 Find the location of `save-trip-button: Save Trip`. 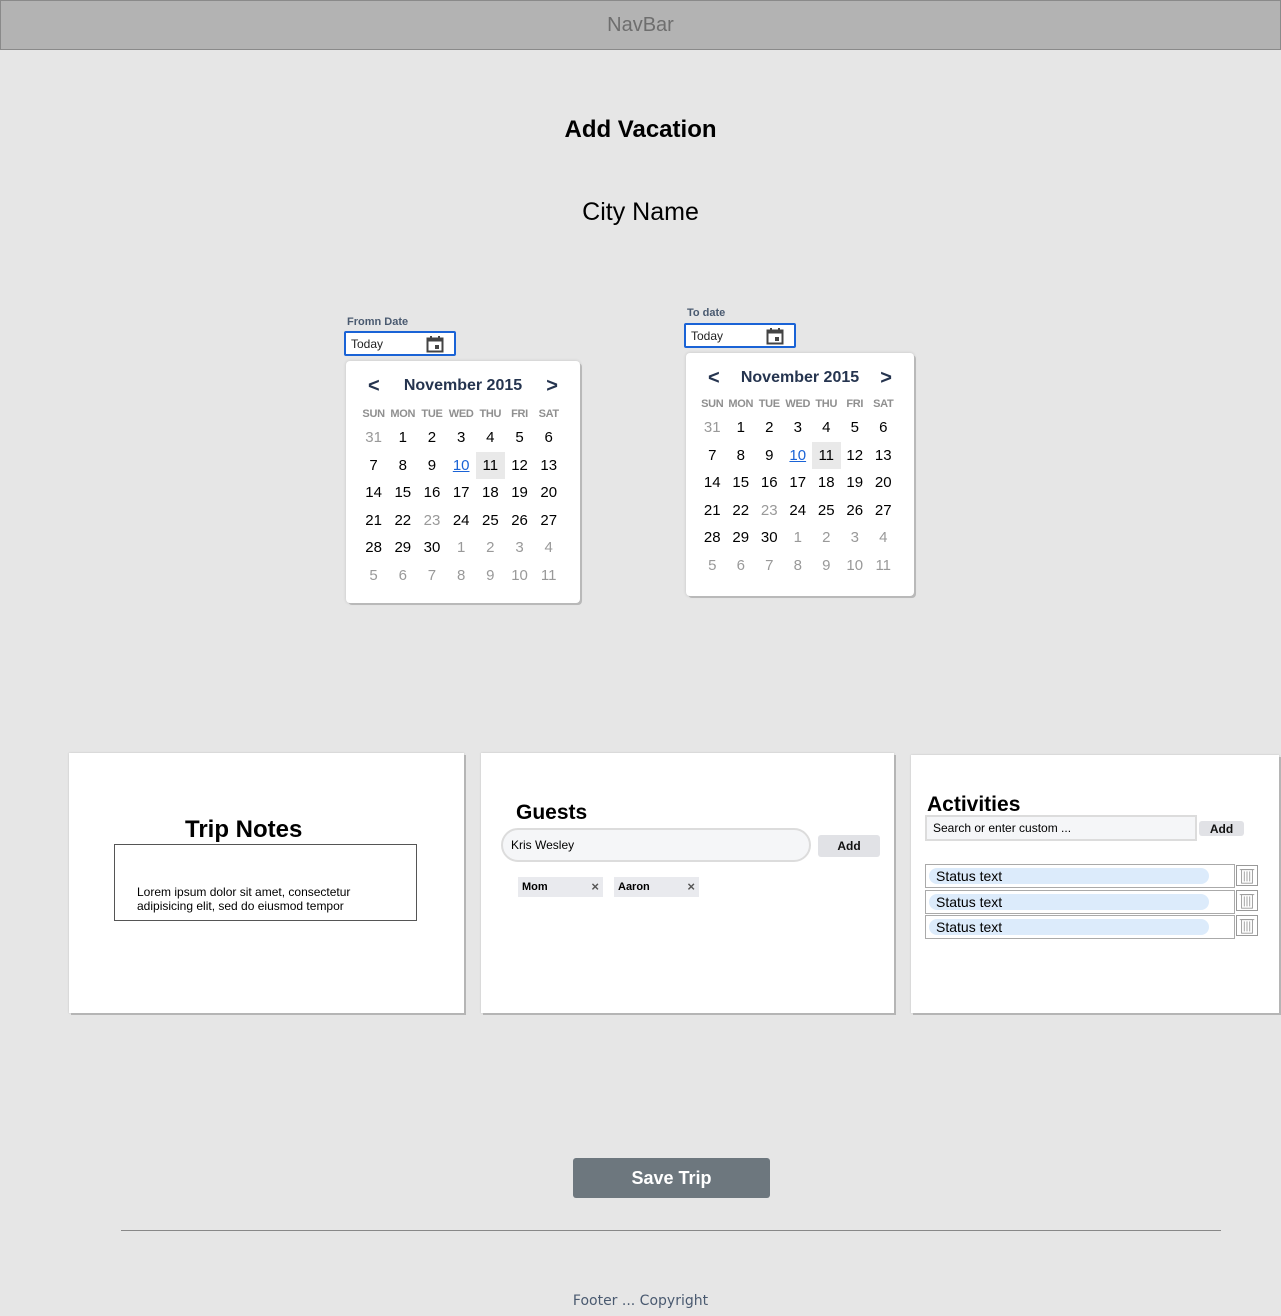

save-trip-button: Save Trip is located at coordinates (671, 1178).